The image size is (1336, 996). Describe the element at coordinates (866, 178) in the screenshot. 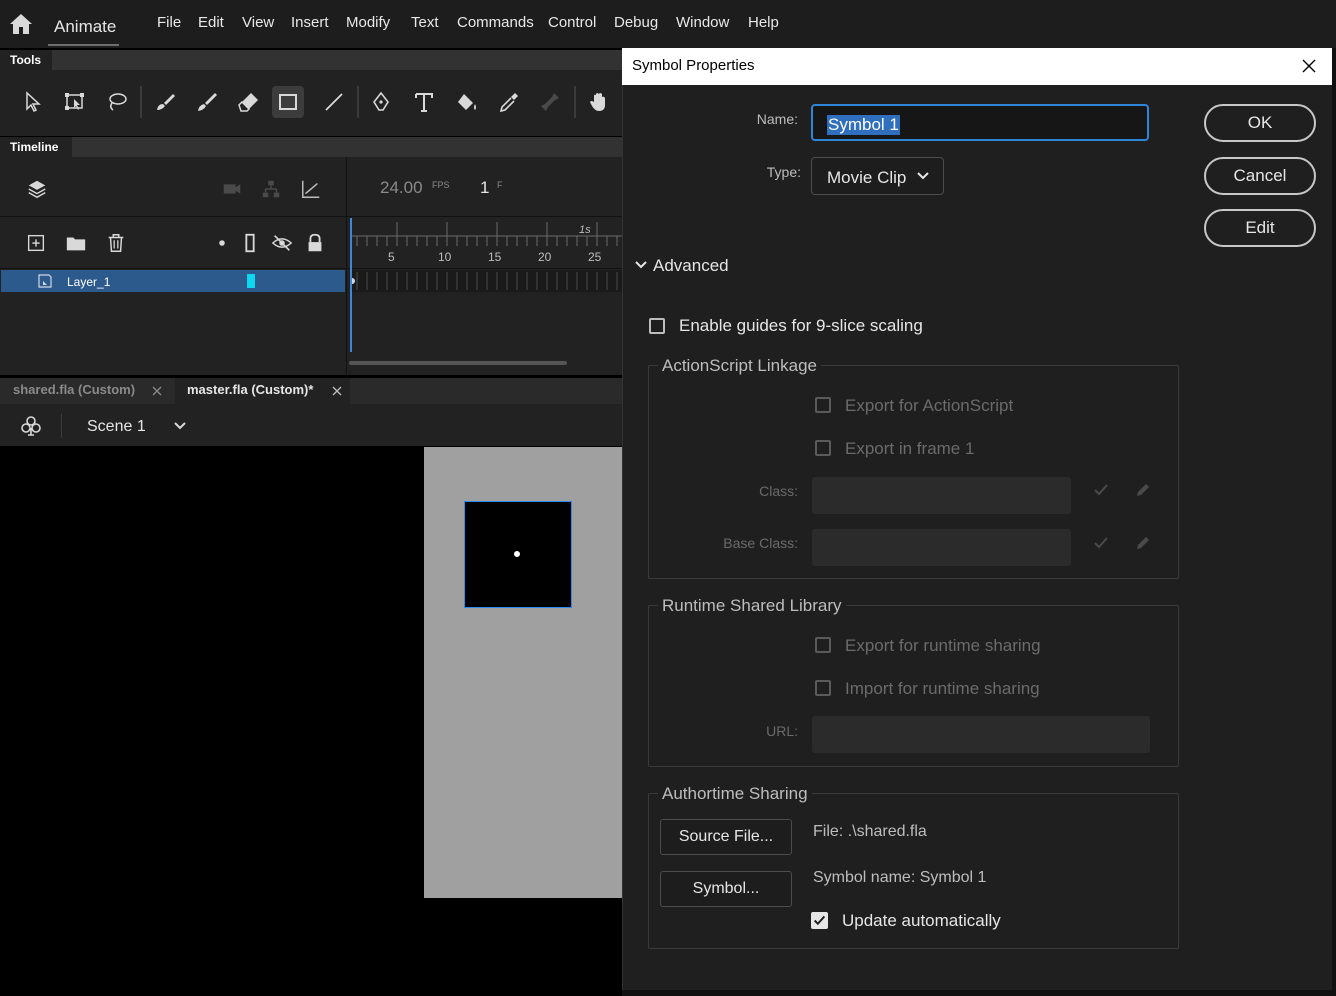

I see `type-dropdown-value: Movie Clip` at that location.